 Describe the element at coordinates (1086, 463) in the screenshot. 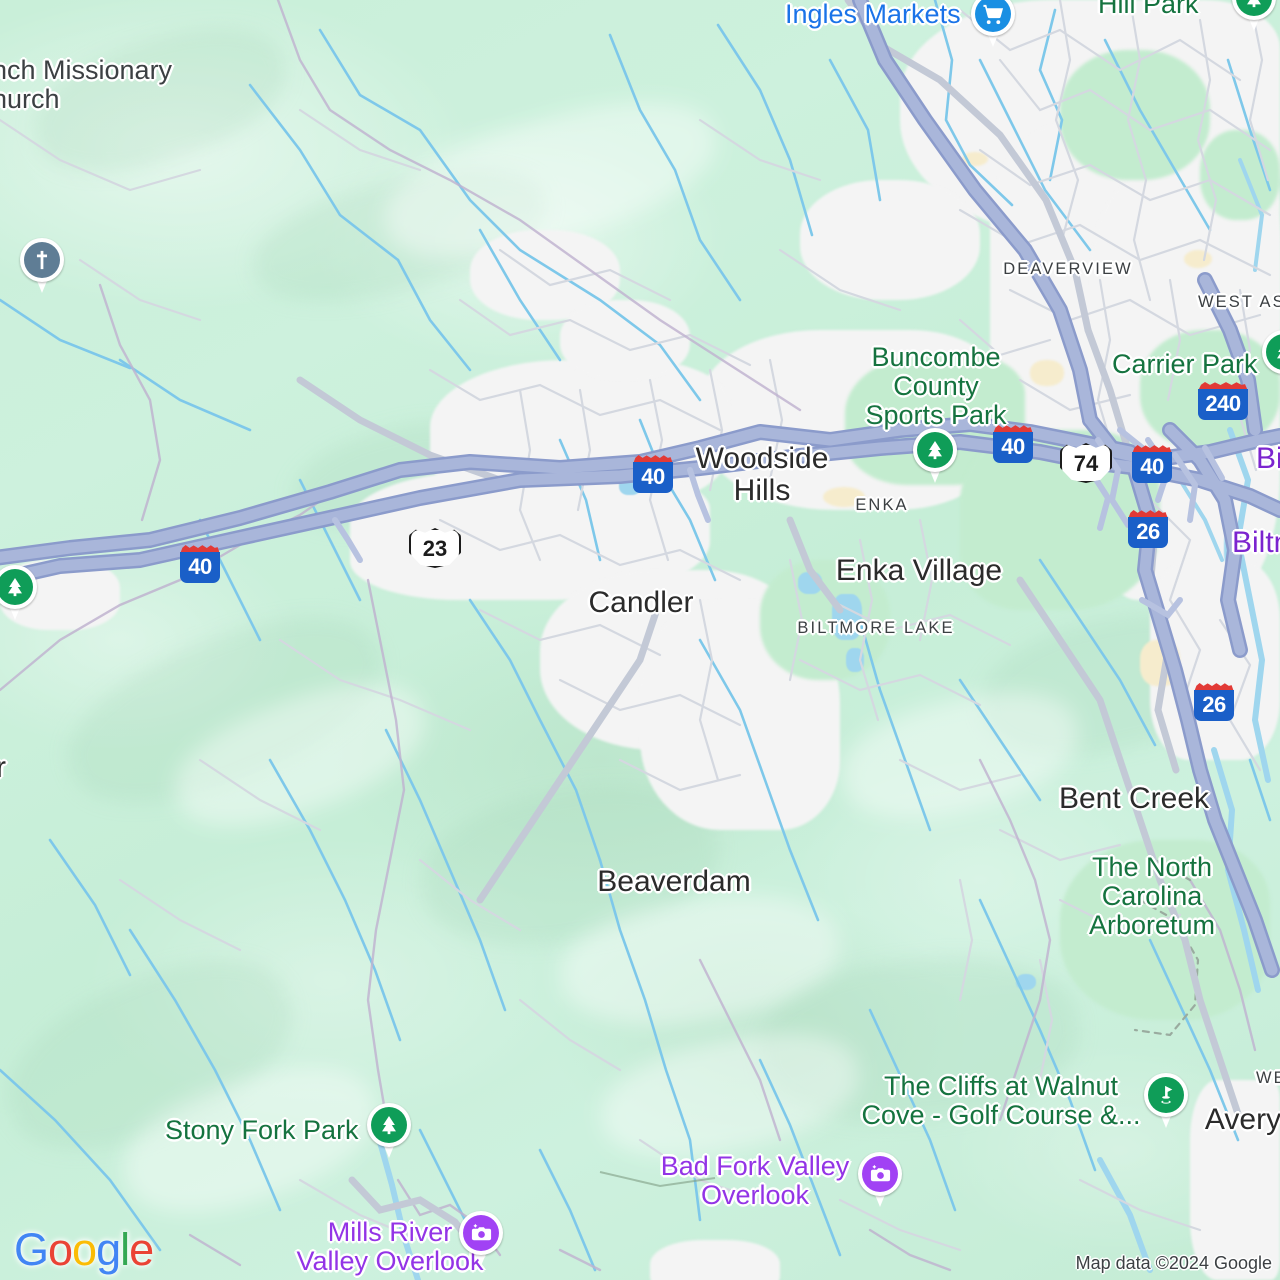

I see `us74-shield: 74` at that location.